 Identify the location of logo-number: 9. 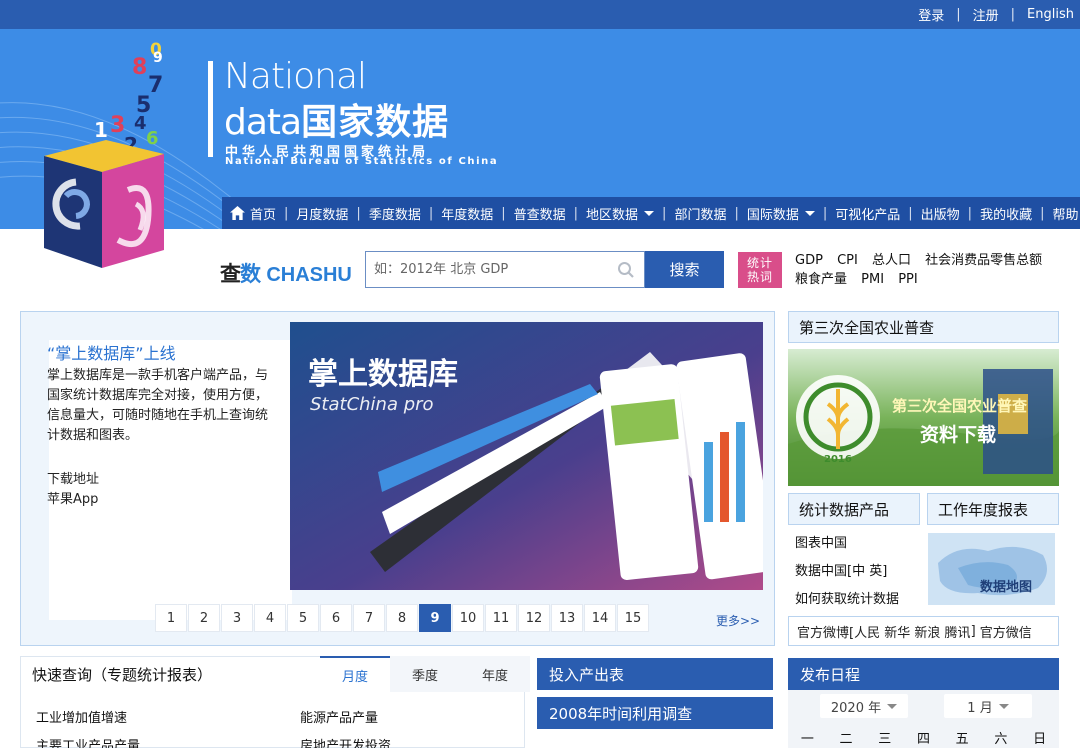
(158, 58).